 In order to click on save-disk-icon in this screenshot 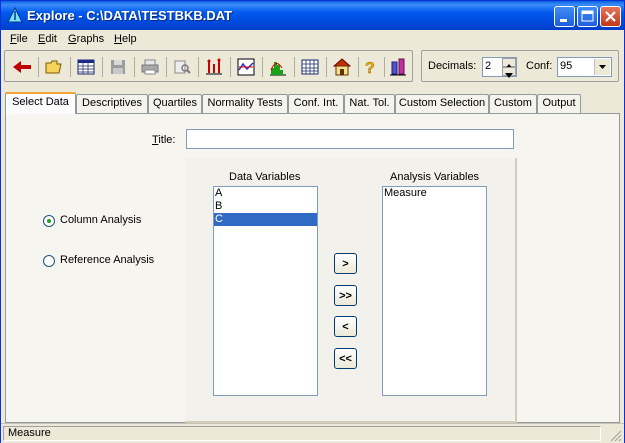, I will do `click(118, 67)`.